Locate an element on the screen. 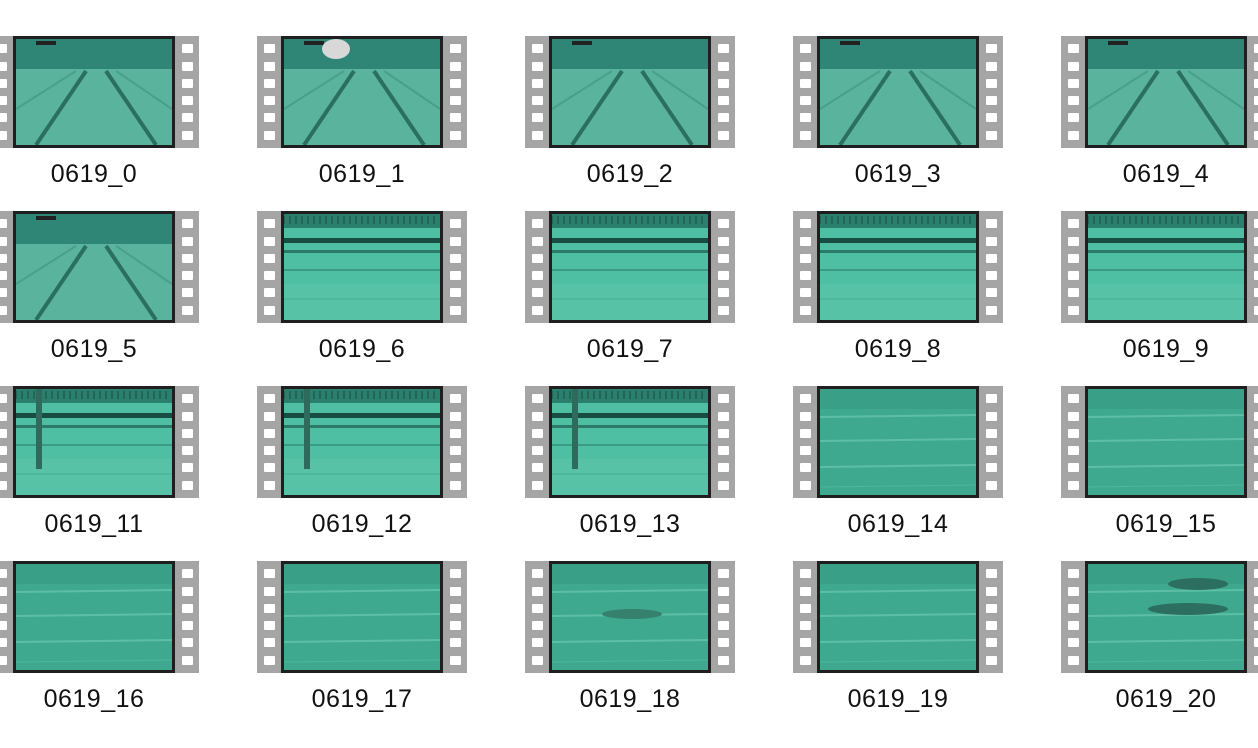  video-file-tile: 0619_7 is located at coordinates (655, 291).